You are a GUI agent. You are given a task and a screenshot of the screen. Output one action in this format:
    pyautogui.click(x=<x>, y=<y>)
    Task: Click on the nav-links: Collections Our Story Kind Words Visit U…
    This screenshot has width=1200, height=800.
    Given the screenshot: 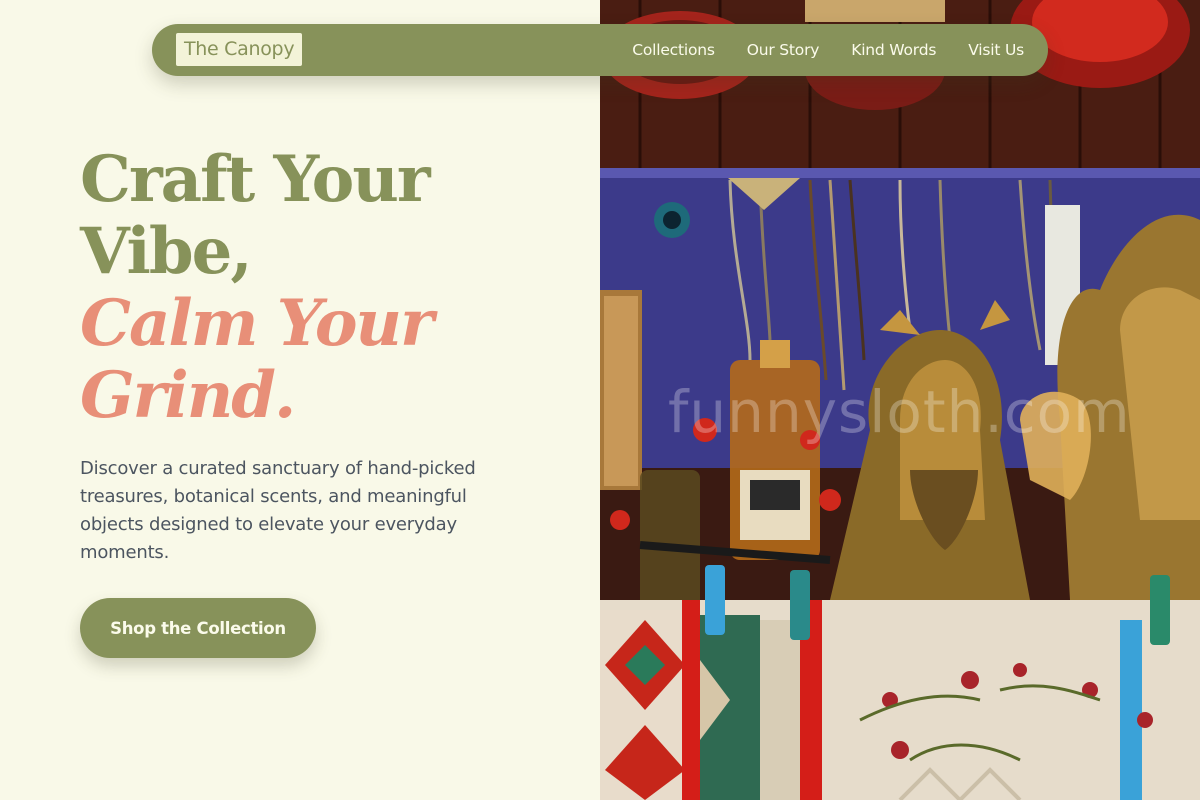 What is the action you would take?
    pyautogui.click(x=828, y=50)
    